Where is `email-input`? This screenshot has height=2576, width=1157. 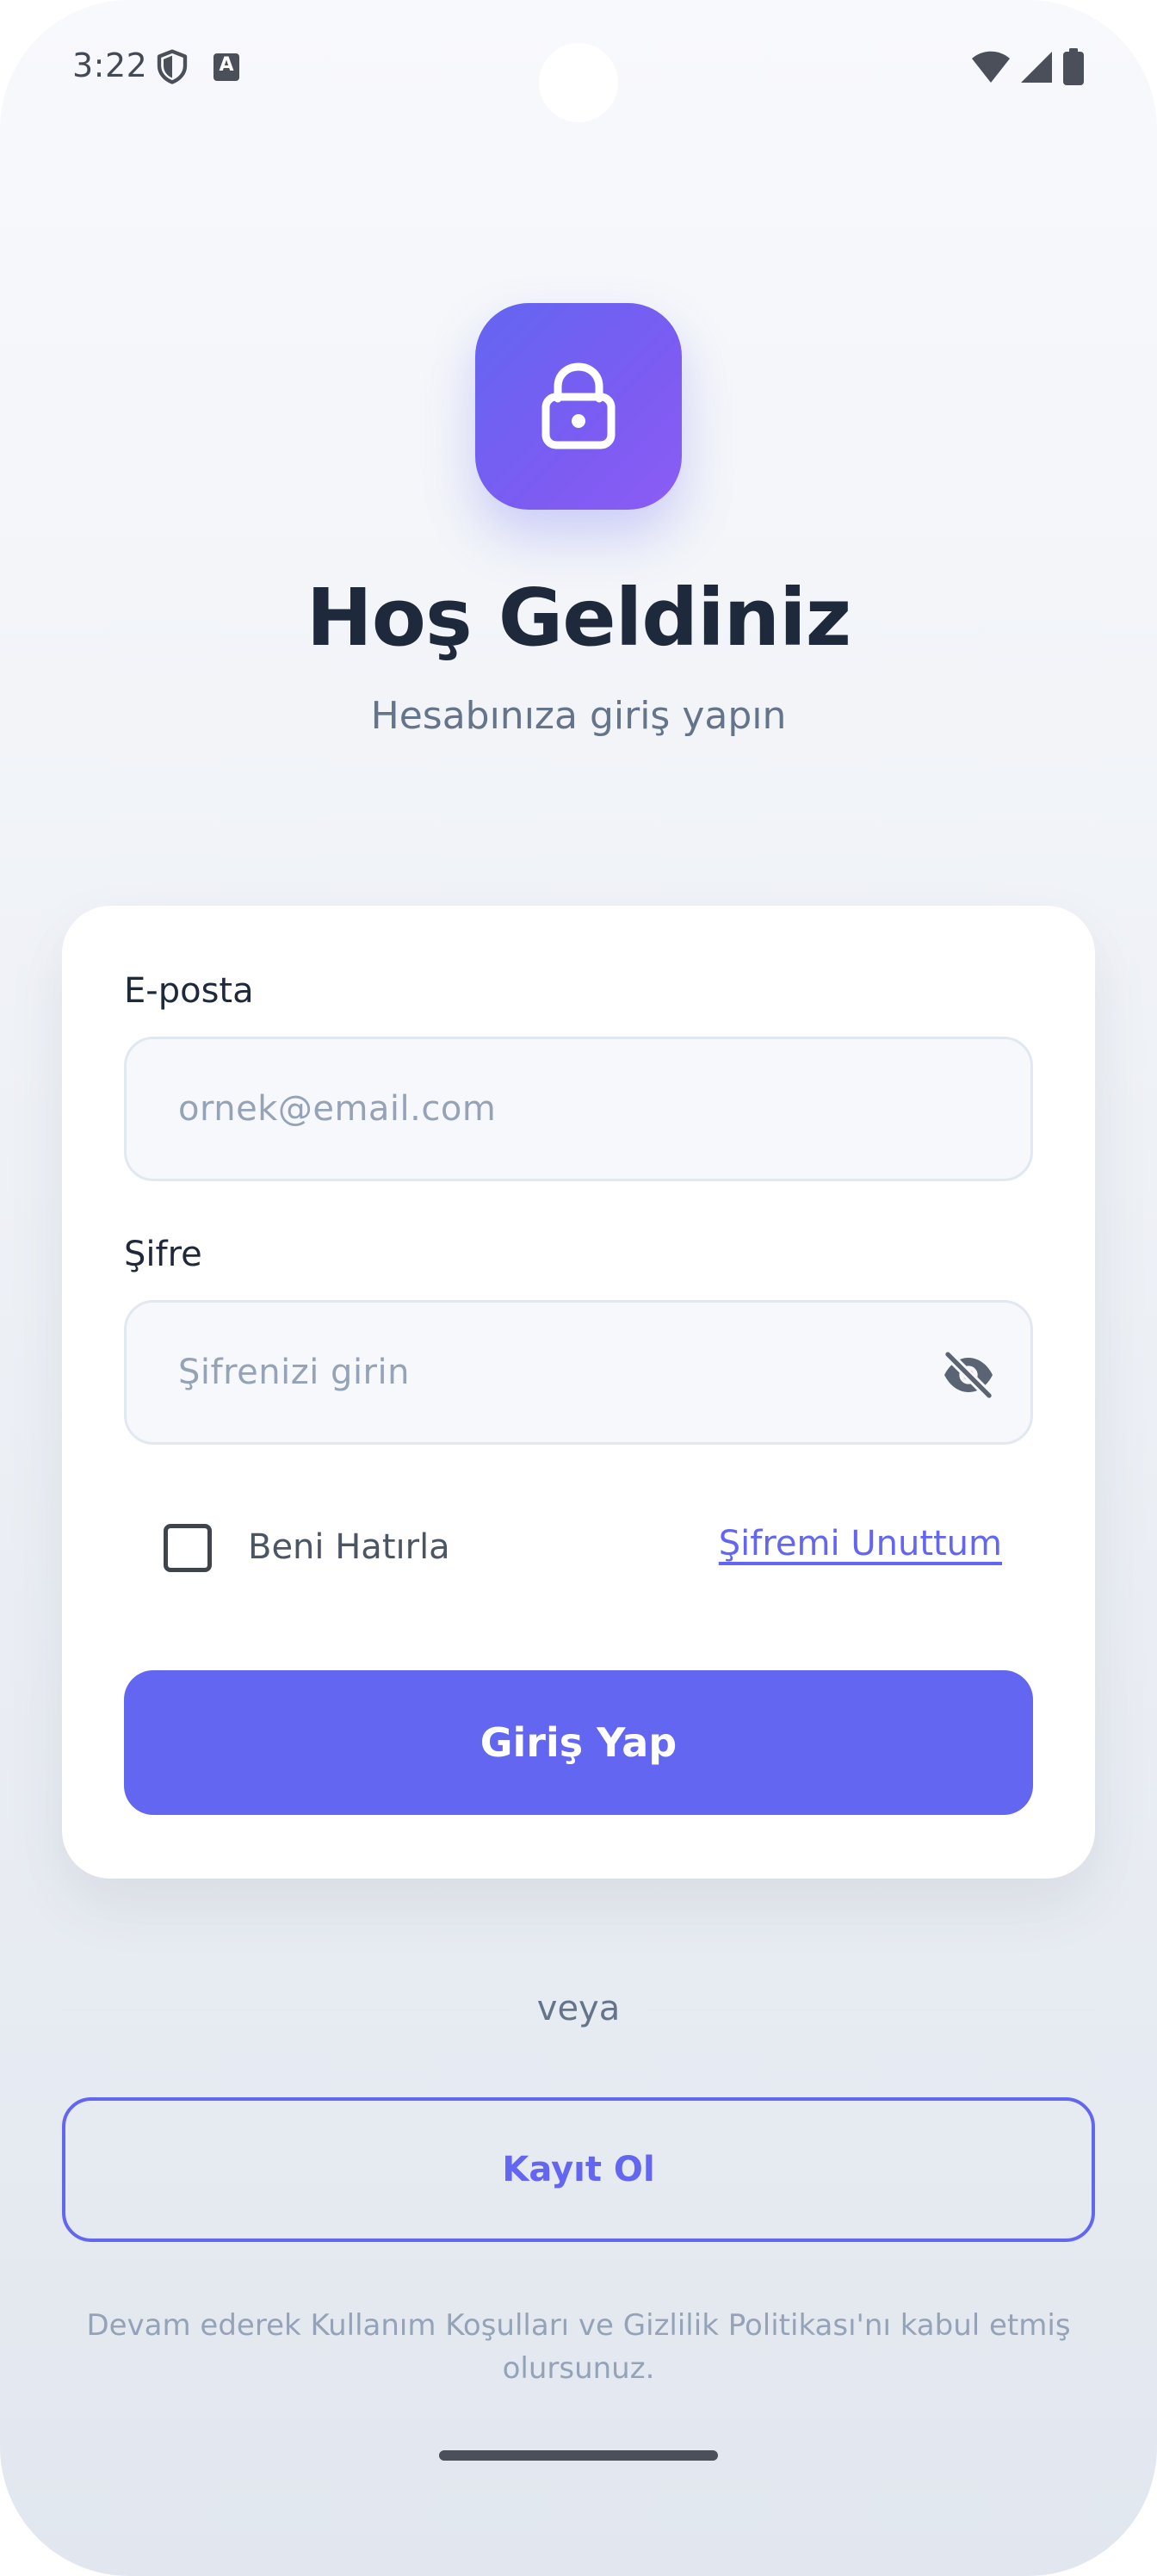
email-input is located at coordinates (547, 1109).